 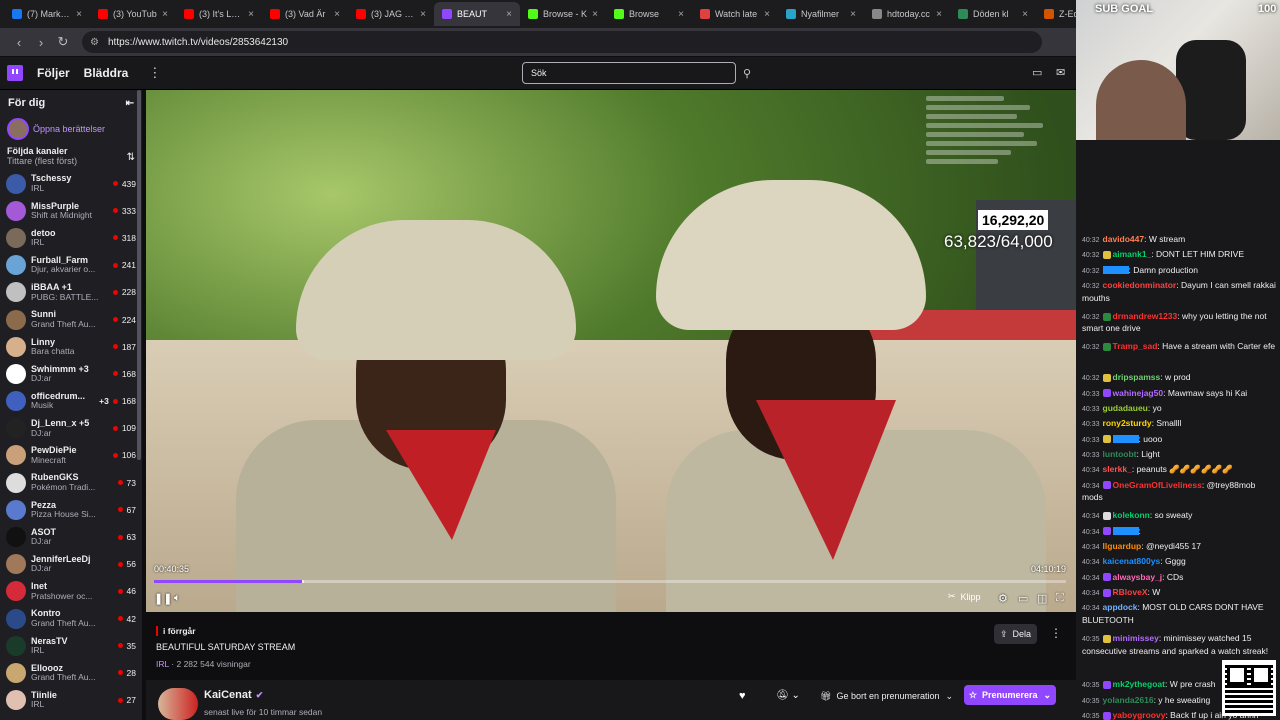 I want to click on sidebar-channel-item: Pezza Pizza House Si... 67, so click(x=71, y=509).